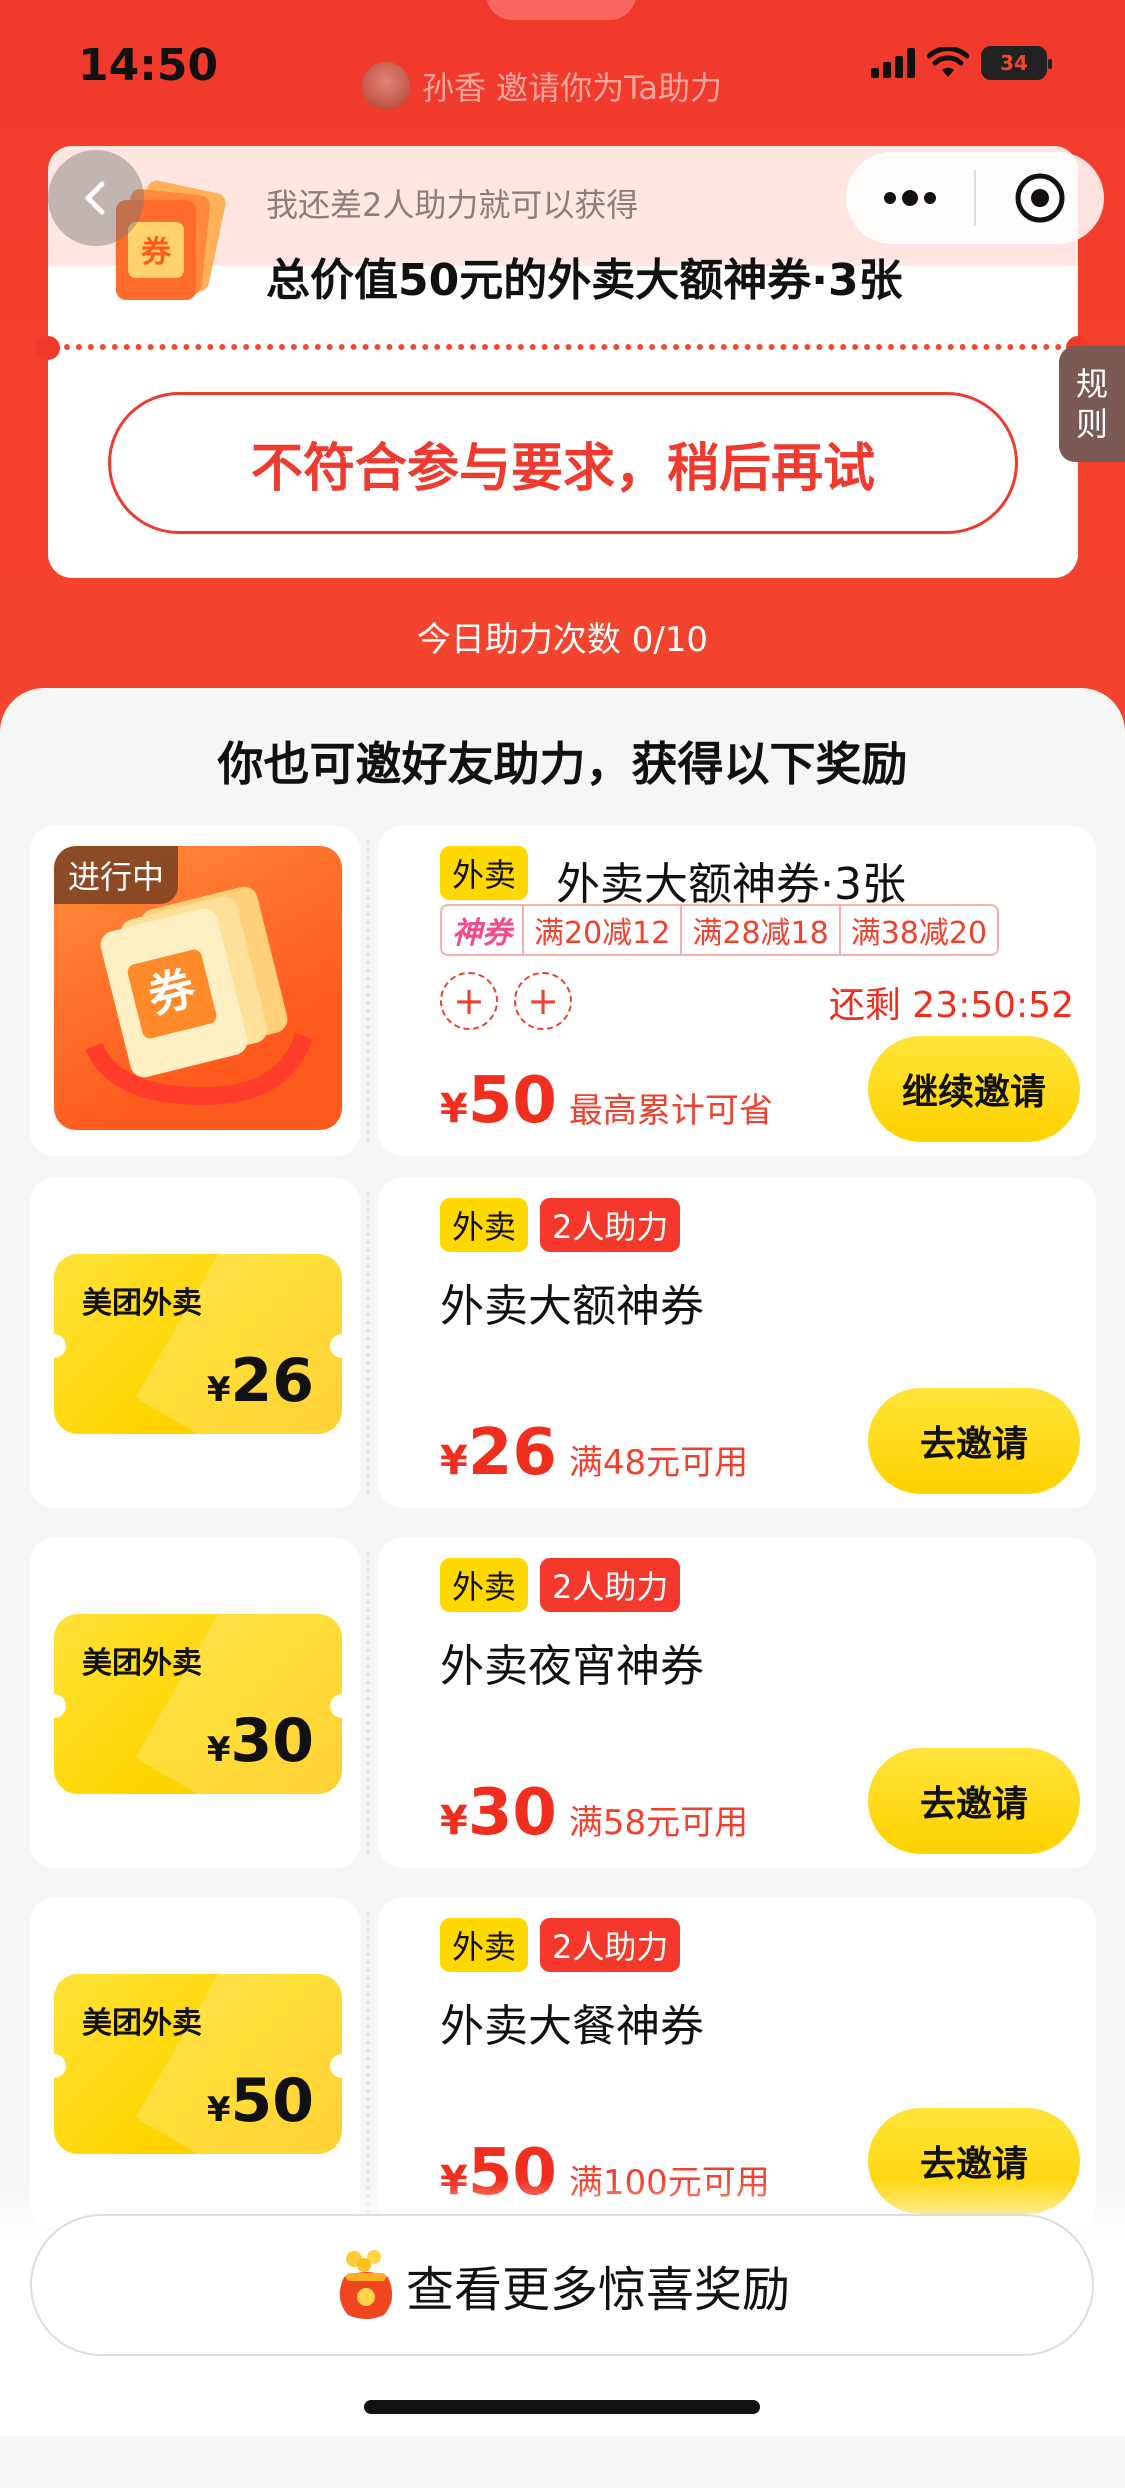 This screenshot has height=2488, width=1125. I want to click on daily-assist-count: 今日助力次数 0/10, so click(562, 640).